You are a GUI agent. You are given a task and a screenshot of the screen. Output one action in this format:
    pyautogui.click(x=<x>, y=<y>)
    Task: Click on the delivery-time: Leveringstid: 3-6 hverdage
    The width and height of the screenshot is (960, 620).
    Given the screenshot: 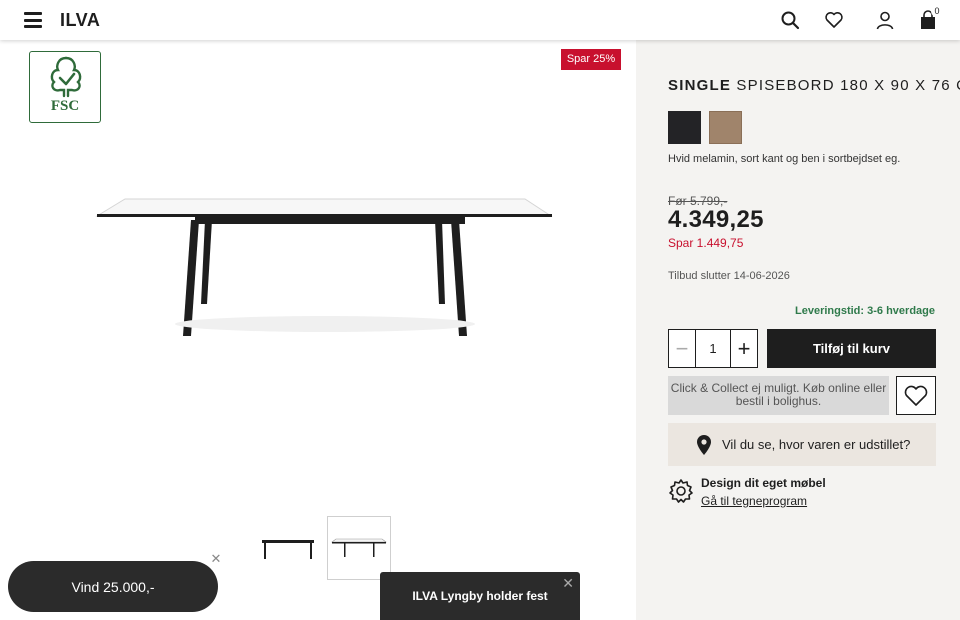 What is the action you would take?
    pyautogui.click(x=865, y=311)
    